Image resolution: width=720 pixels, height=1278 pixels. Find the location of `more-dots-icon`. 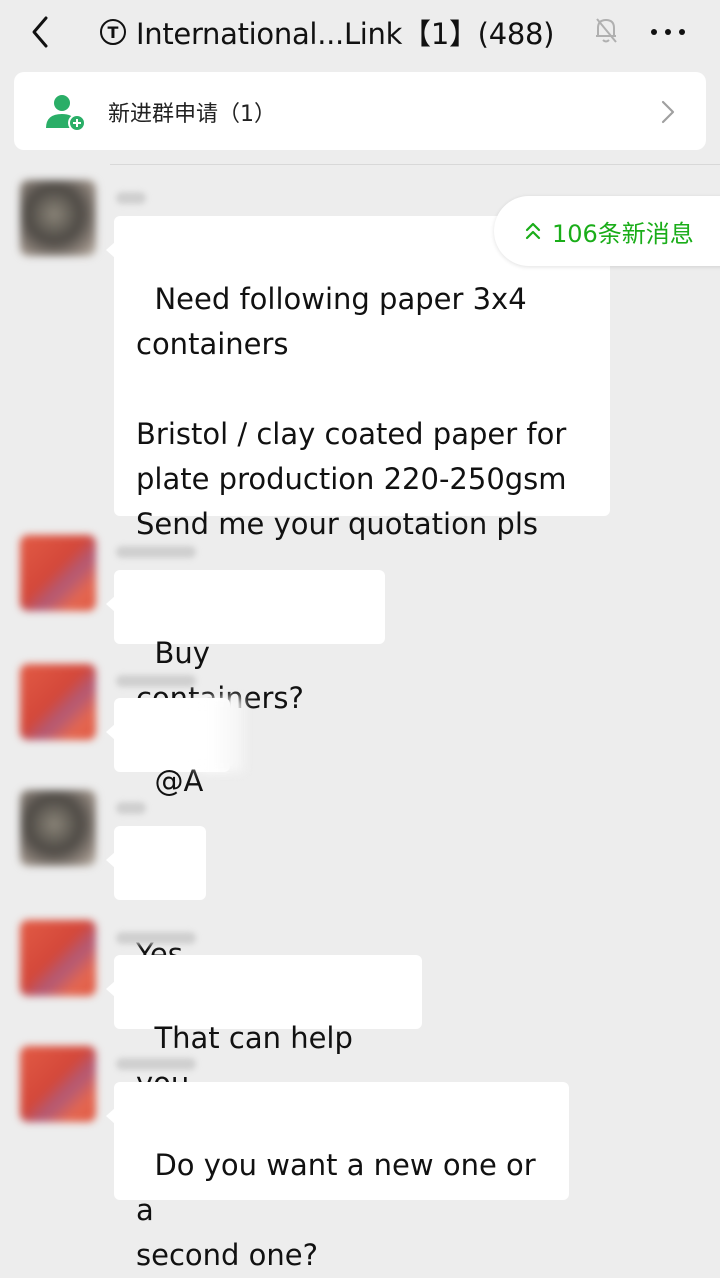

more-dots-icon is located at coordinates (668, 32).